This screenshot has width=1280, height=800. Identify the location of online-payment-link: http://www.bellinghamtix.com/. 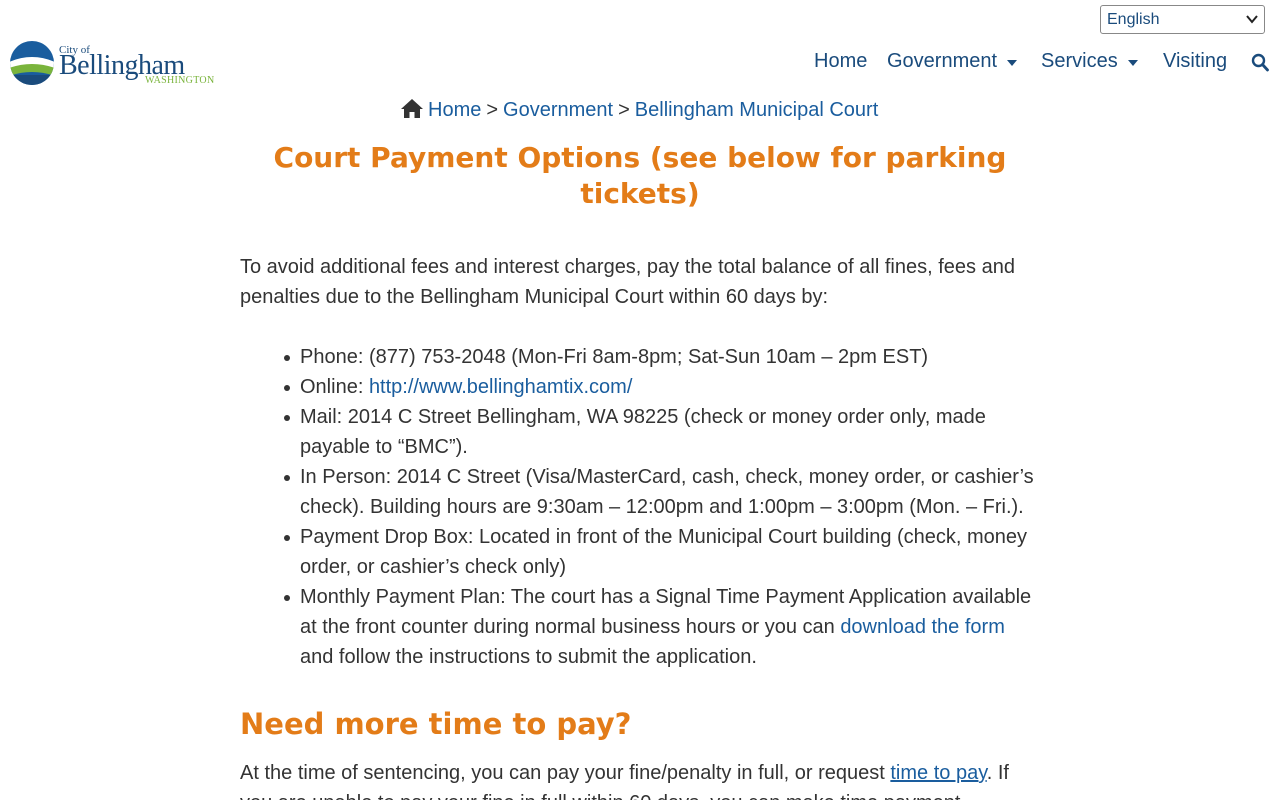
(500, 387).